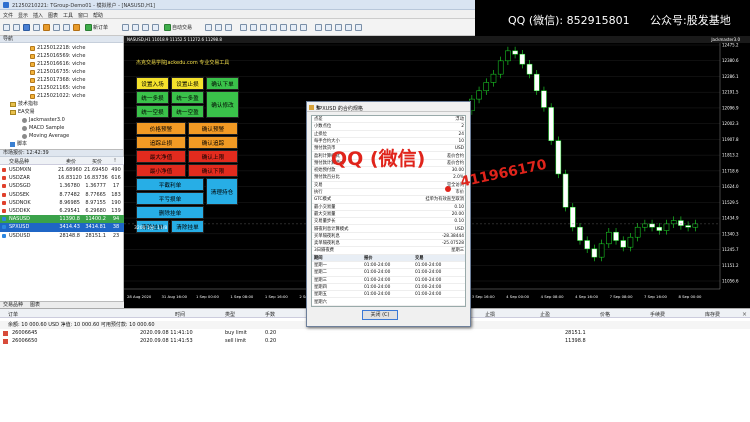  I want to click on menu-window: 窗口, so click(83, 15).